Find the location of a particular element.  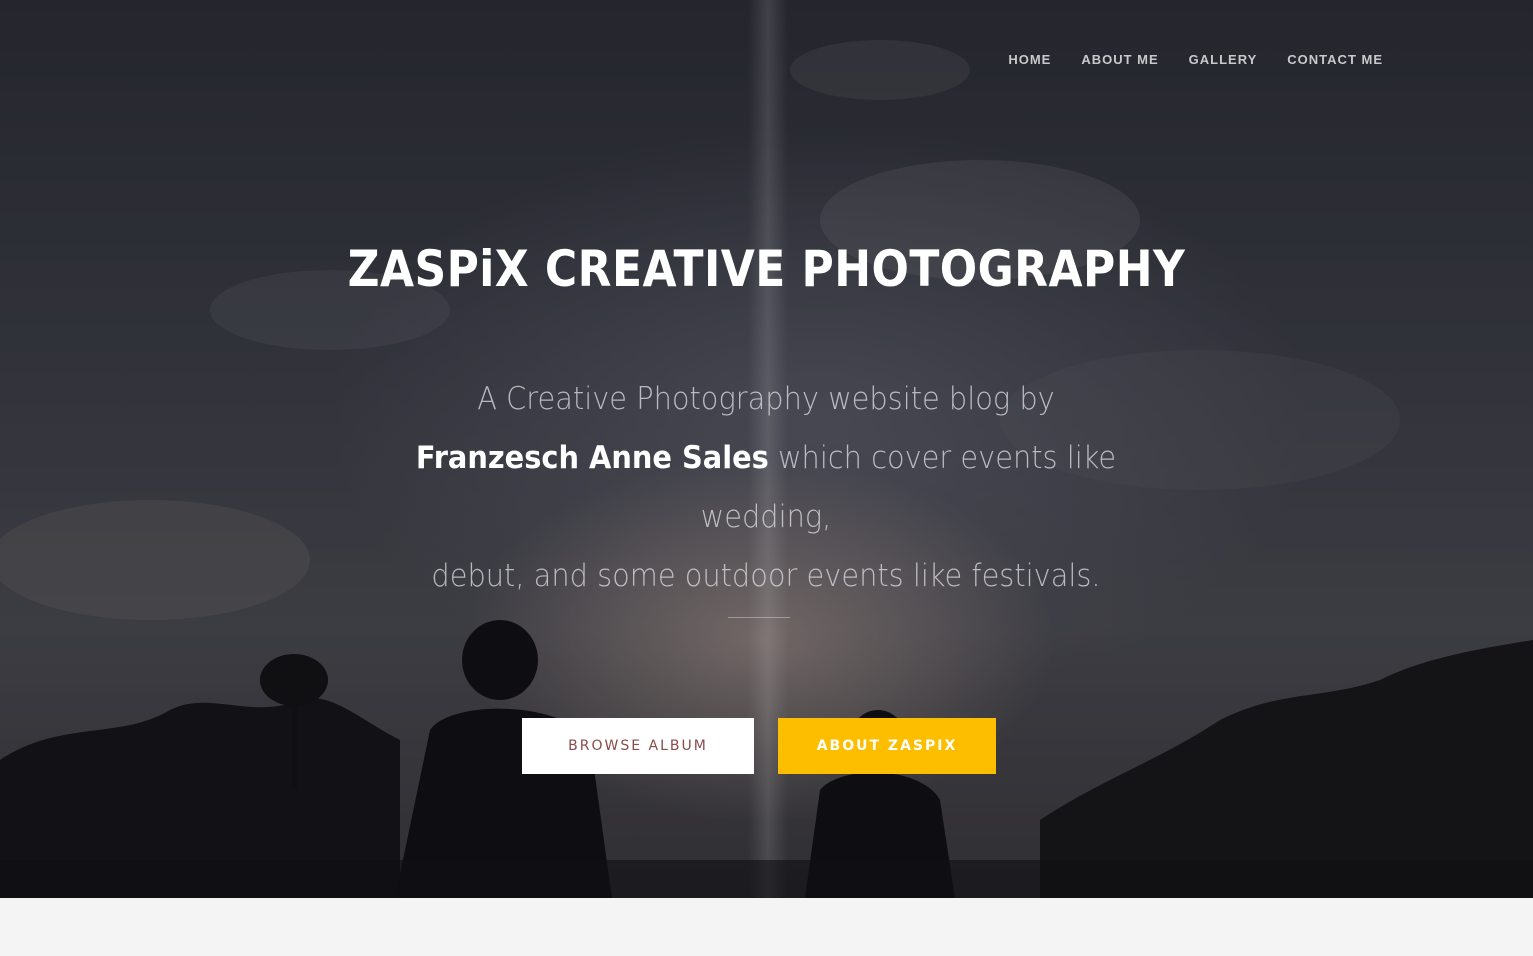

nav-item-gallery: GALLERY is located at coordinates (1223, 59).